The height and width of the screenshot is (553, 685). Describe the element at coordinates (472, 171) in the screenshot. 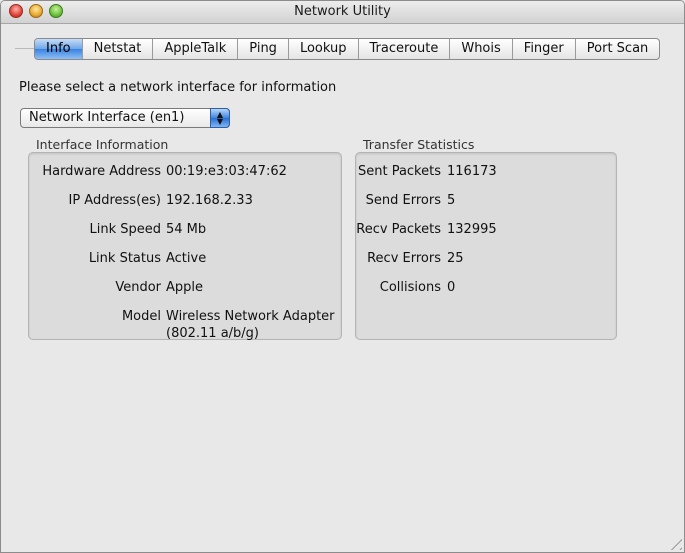

I see `value-sent-packets: 116173` at that location.